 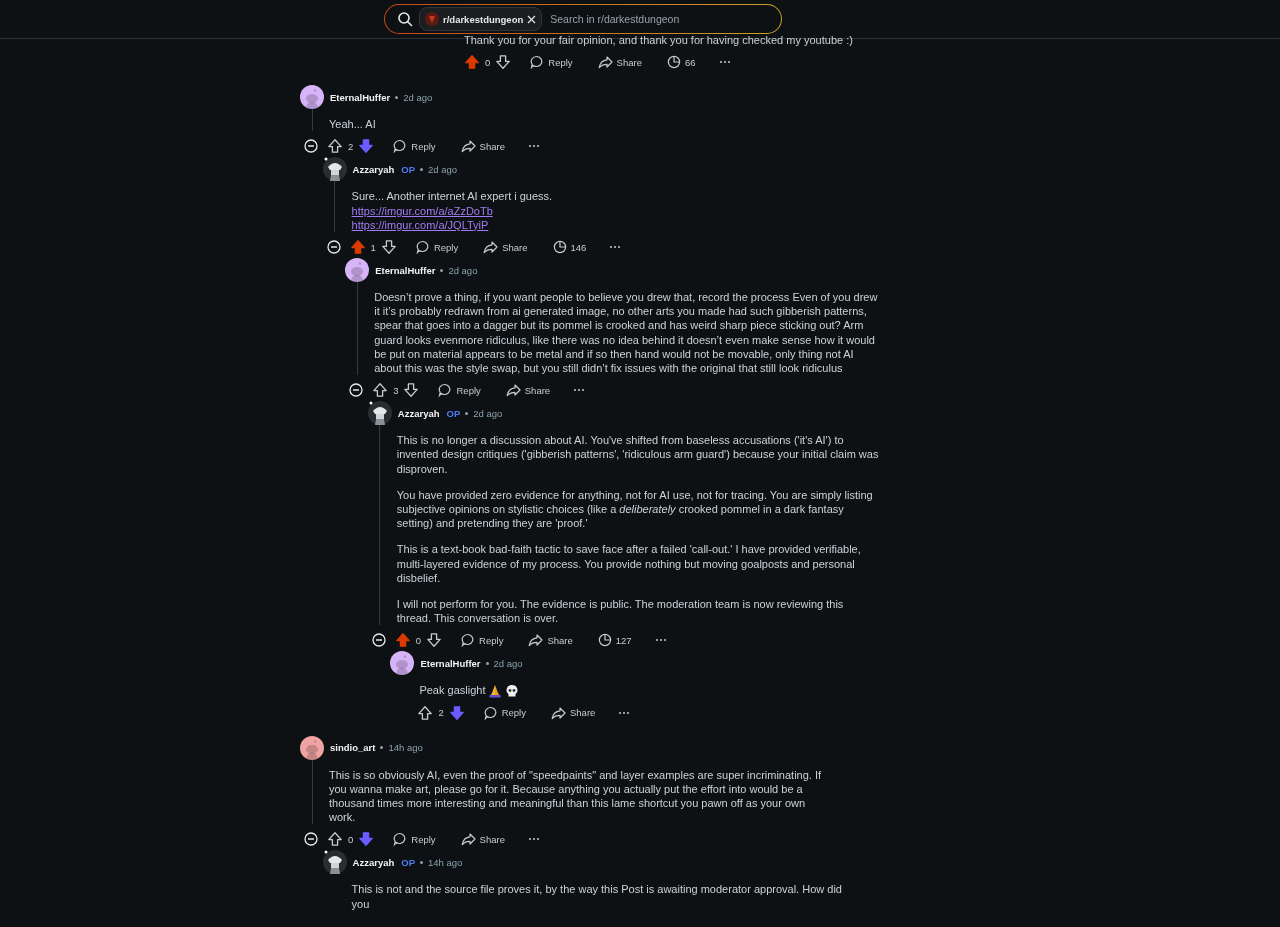 I want to click on community-name: r/darkestdungeon, so click(x=483, y=19).